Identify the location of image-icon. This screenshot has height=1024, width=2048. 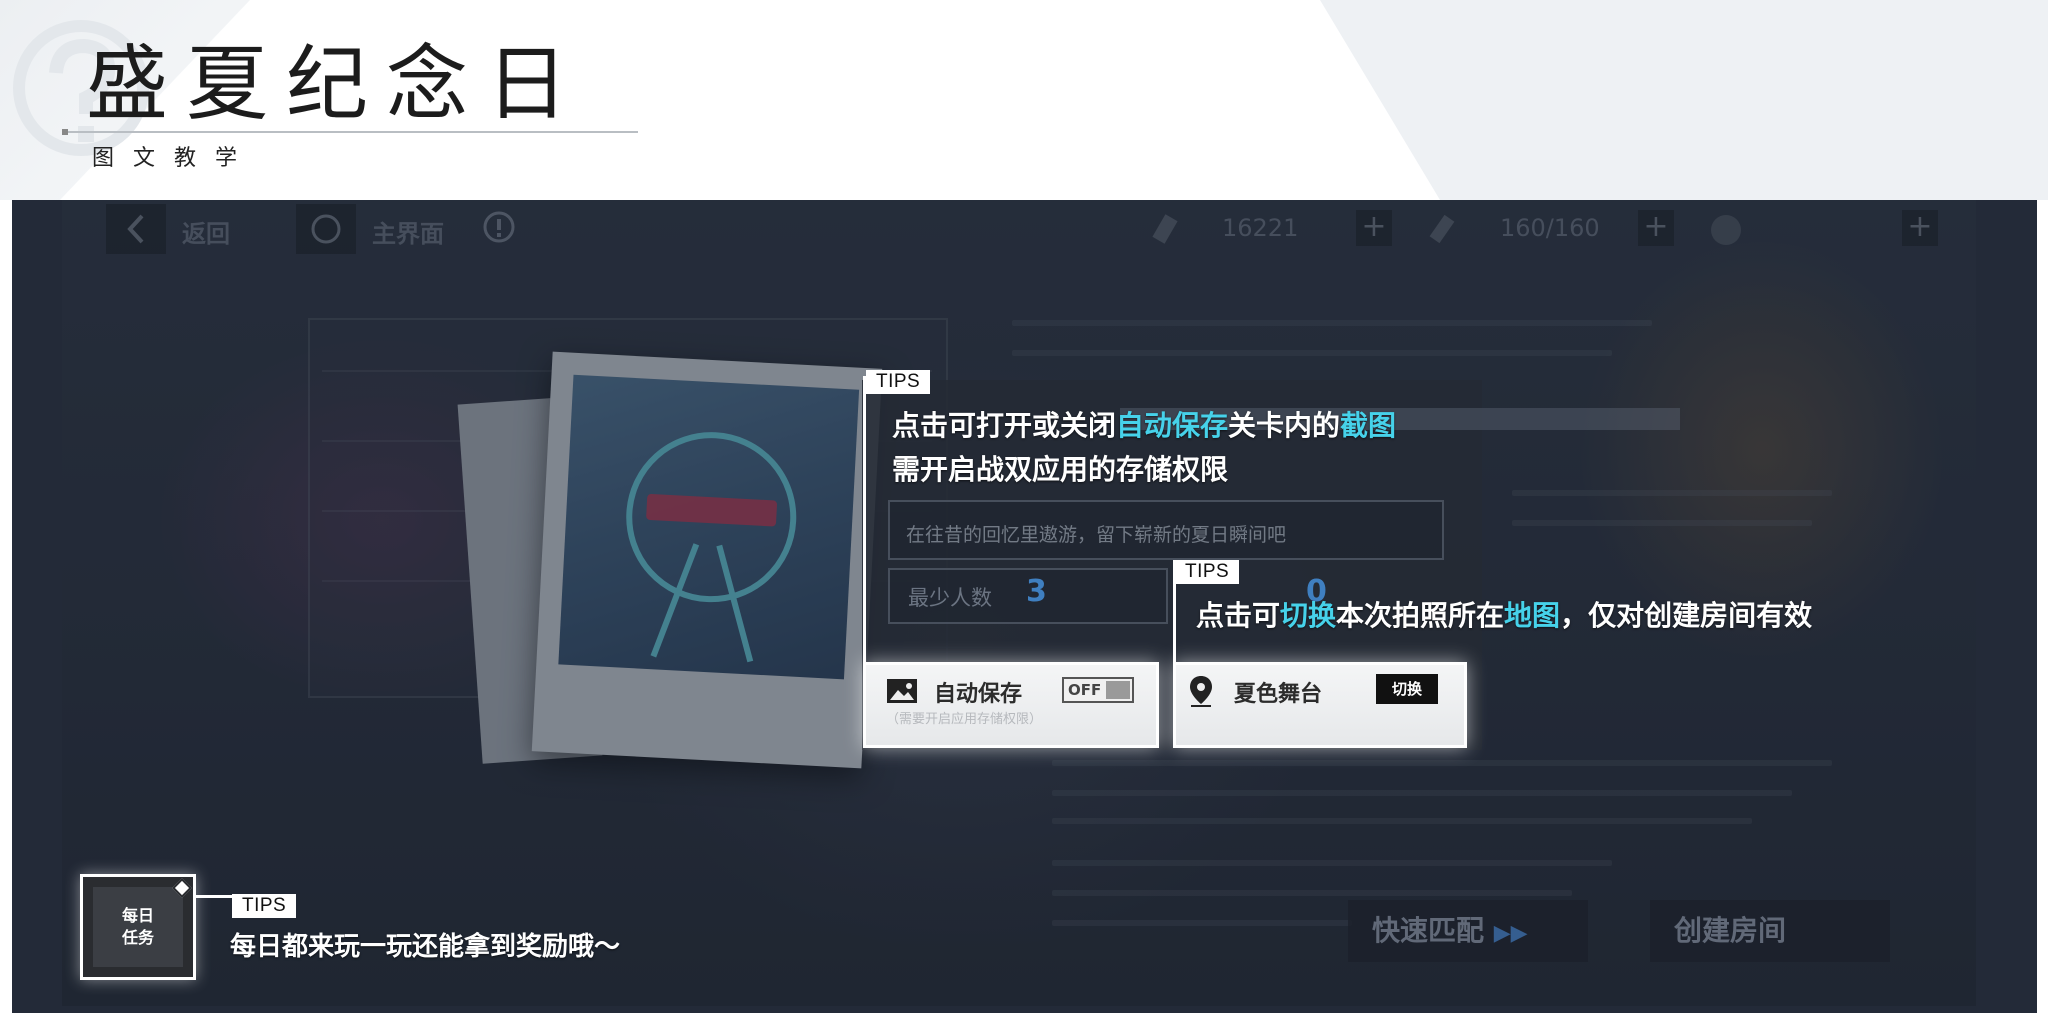
(902, 691).